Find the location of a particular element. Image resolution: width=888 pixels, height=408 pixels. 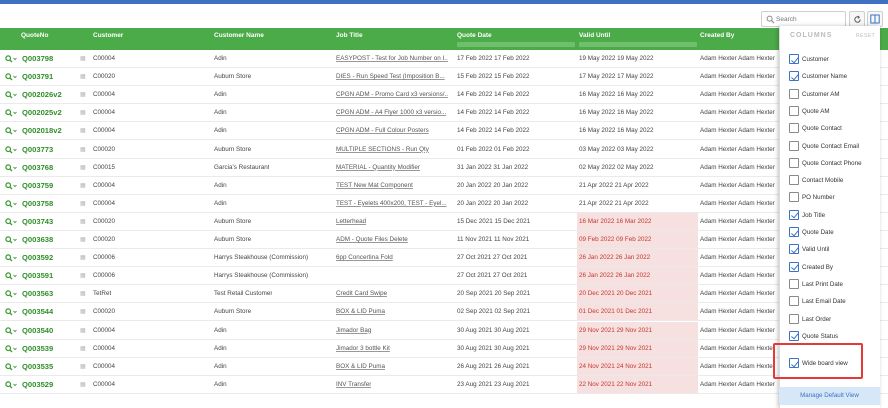

column-option: Last Print Date is located at coordinates (835, 284).